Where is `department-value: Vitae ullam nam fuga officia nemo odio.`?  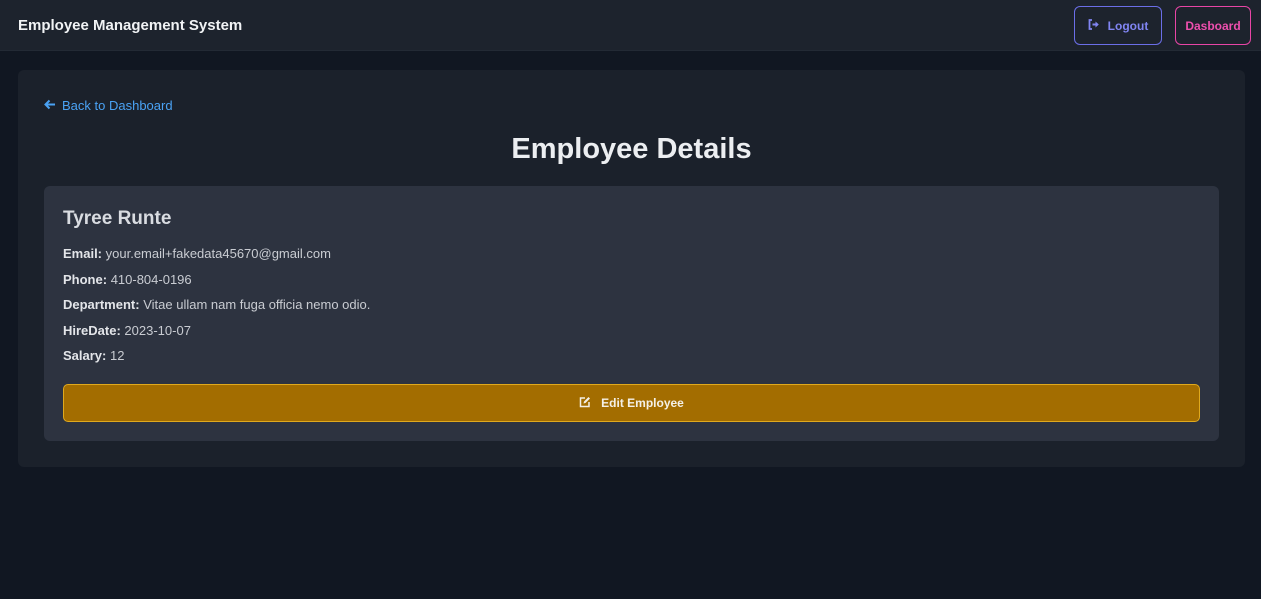
department-value: Vitae ullam nam fuga officia nemo odio. is located at coordinates (257, 304).